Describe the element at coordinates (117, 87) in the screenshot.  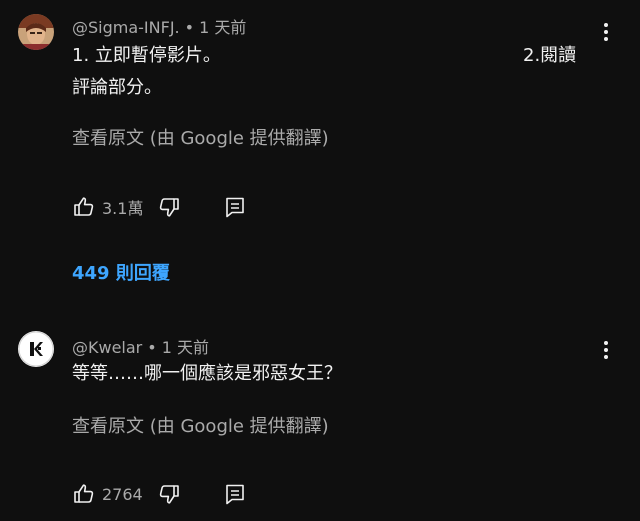
I see `comment-text-line: 評論部分。` at that location.